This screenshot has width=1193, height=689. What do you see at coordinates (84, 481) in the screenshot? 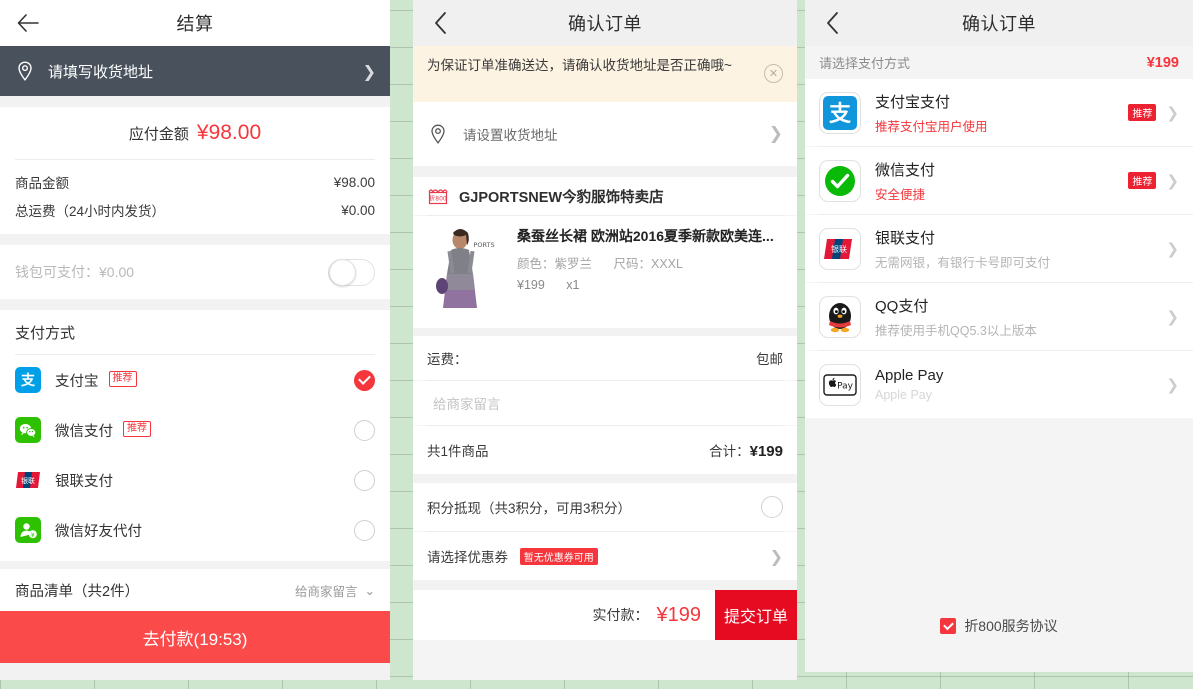
I see `pay-method-label: 银联支付` at bounding box center [84, 481].